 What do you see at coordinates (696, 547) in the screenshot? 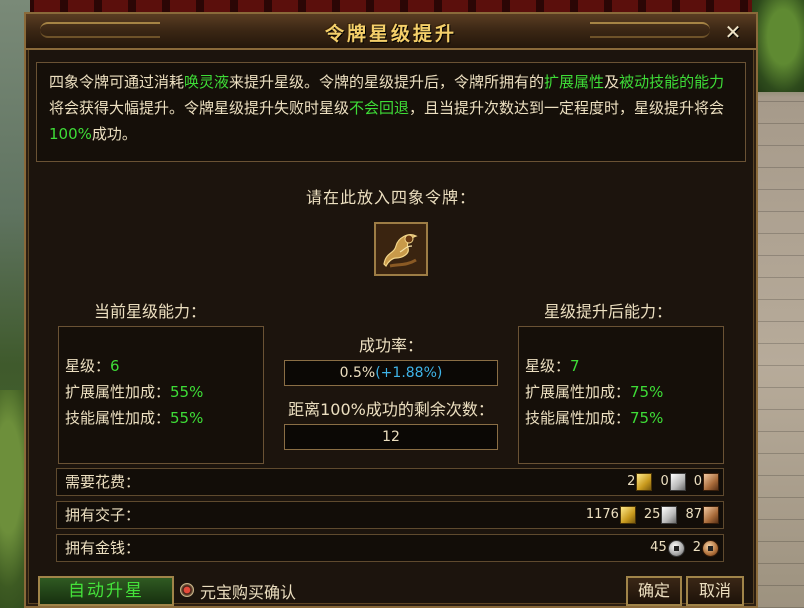
I see `money-copper-value: 2` at bounding box center [696, 547].